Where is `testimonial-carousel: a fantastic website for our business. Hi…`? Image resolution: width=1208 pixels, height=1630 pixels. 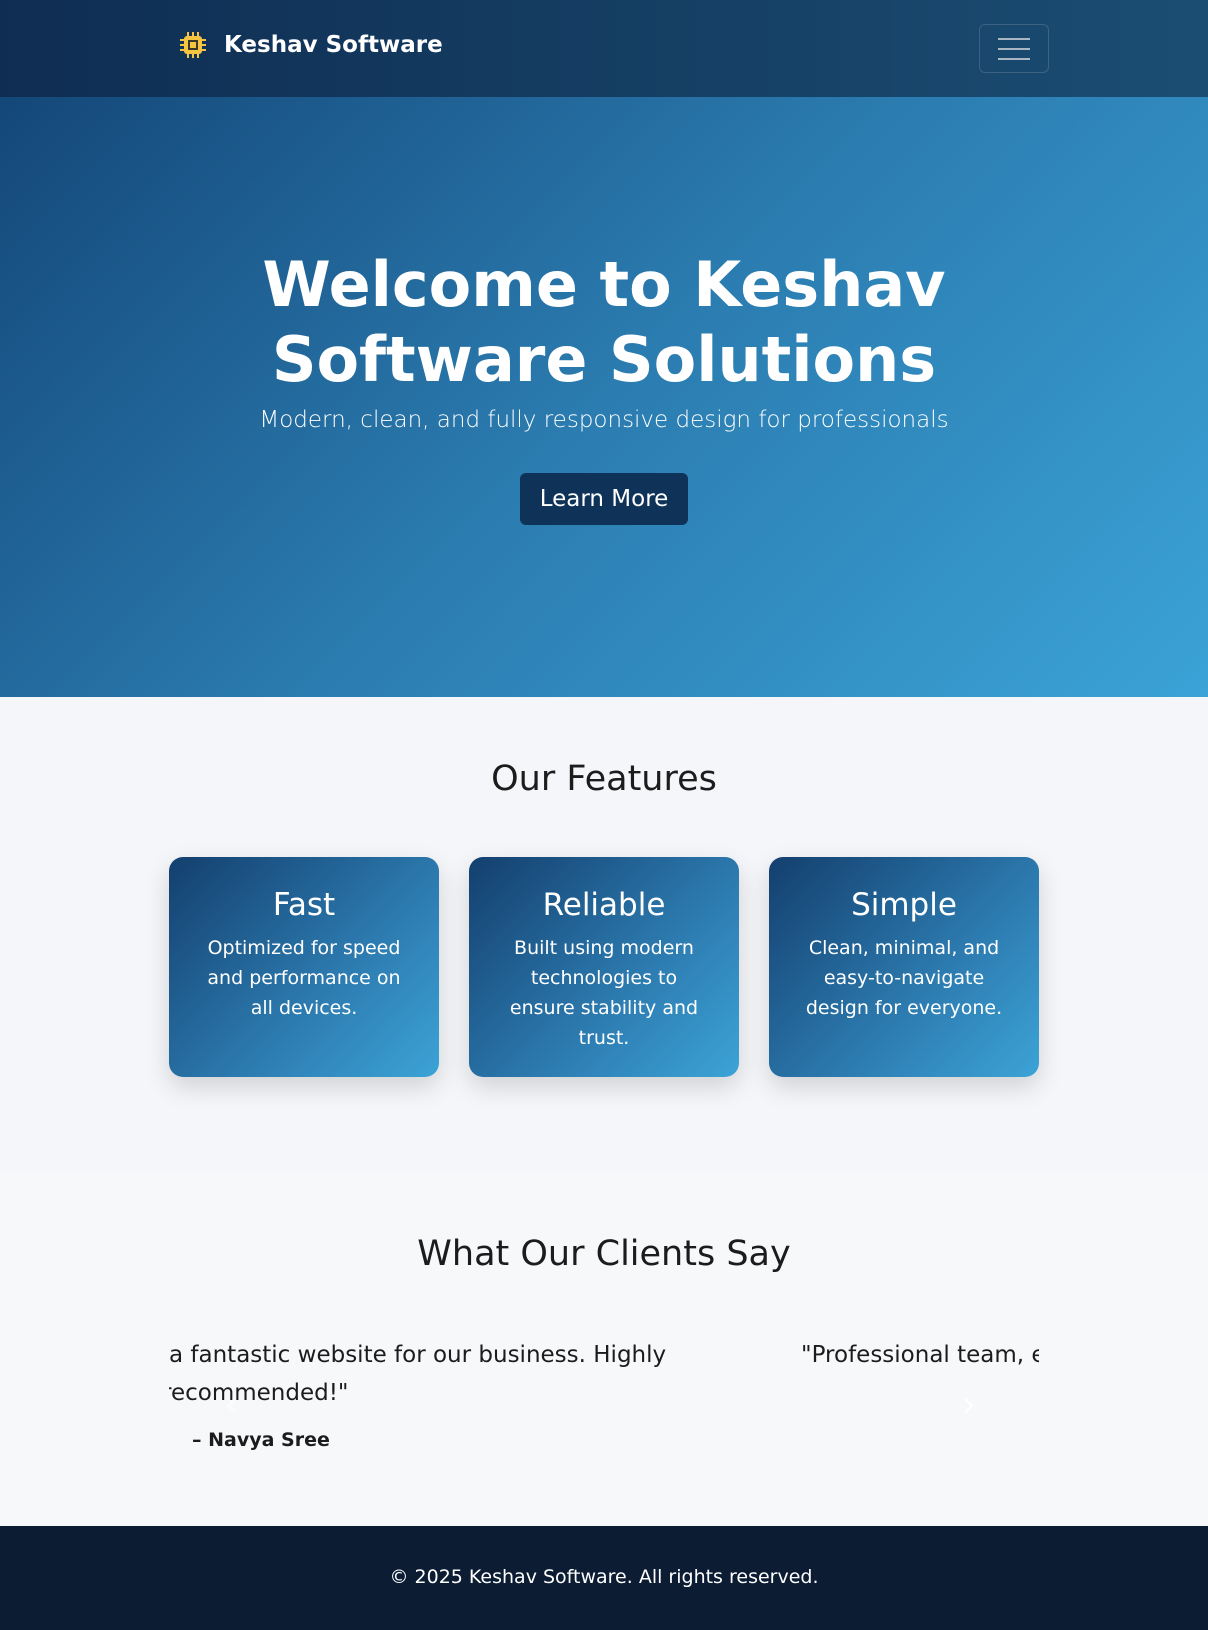
testimonial-carousel: a fantastic website for our business. Hi… is located at coordinates (604, 1402).